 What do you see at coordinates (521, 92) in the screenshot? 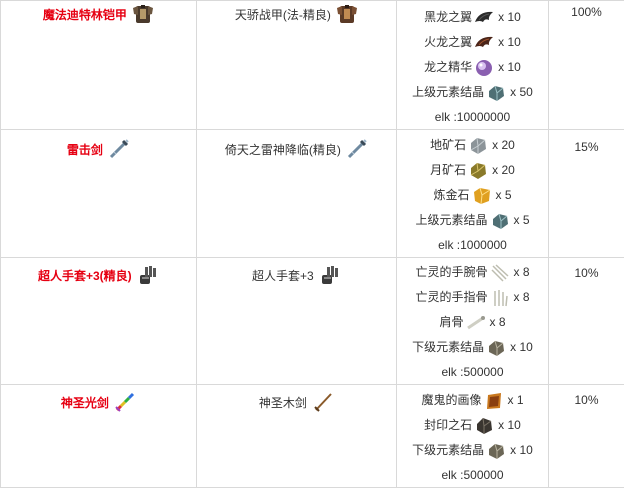
I see `material-qty: x 50` at bounding box center [521, 92].